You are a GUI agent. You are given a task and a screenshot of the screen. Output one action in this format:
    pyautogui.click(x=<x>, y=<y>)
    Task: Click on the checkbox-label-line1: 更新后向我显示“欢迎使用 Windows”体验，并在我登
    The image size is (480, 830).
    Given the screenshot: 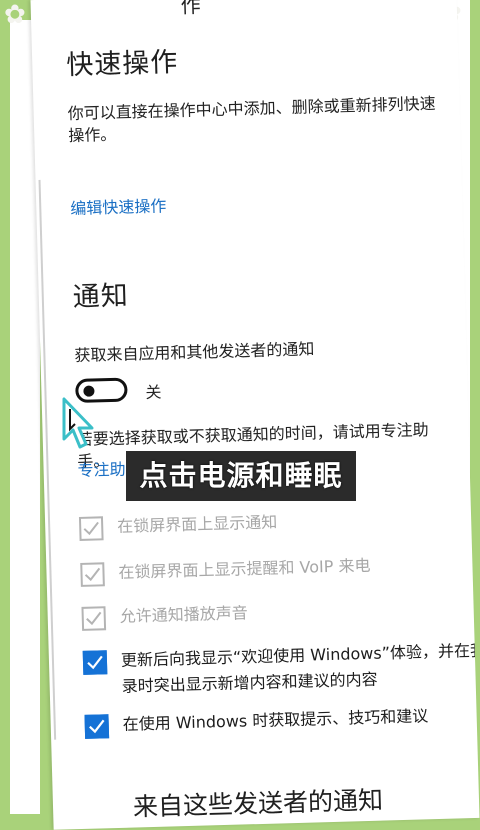 What is the action you would take?
    pyautogui.click(x=300, y=655)
    